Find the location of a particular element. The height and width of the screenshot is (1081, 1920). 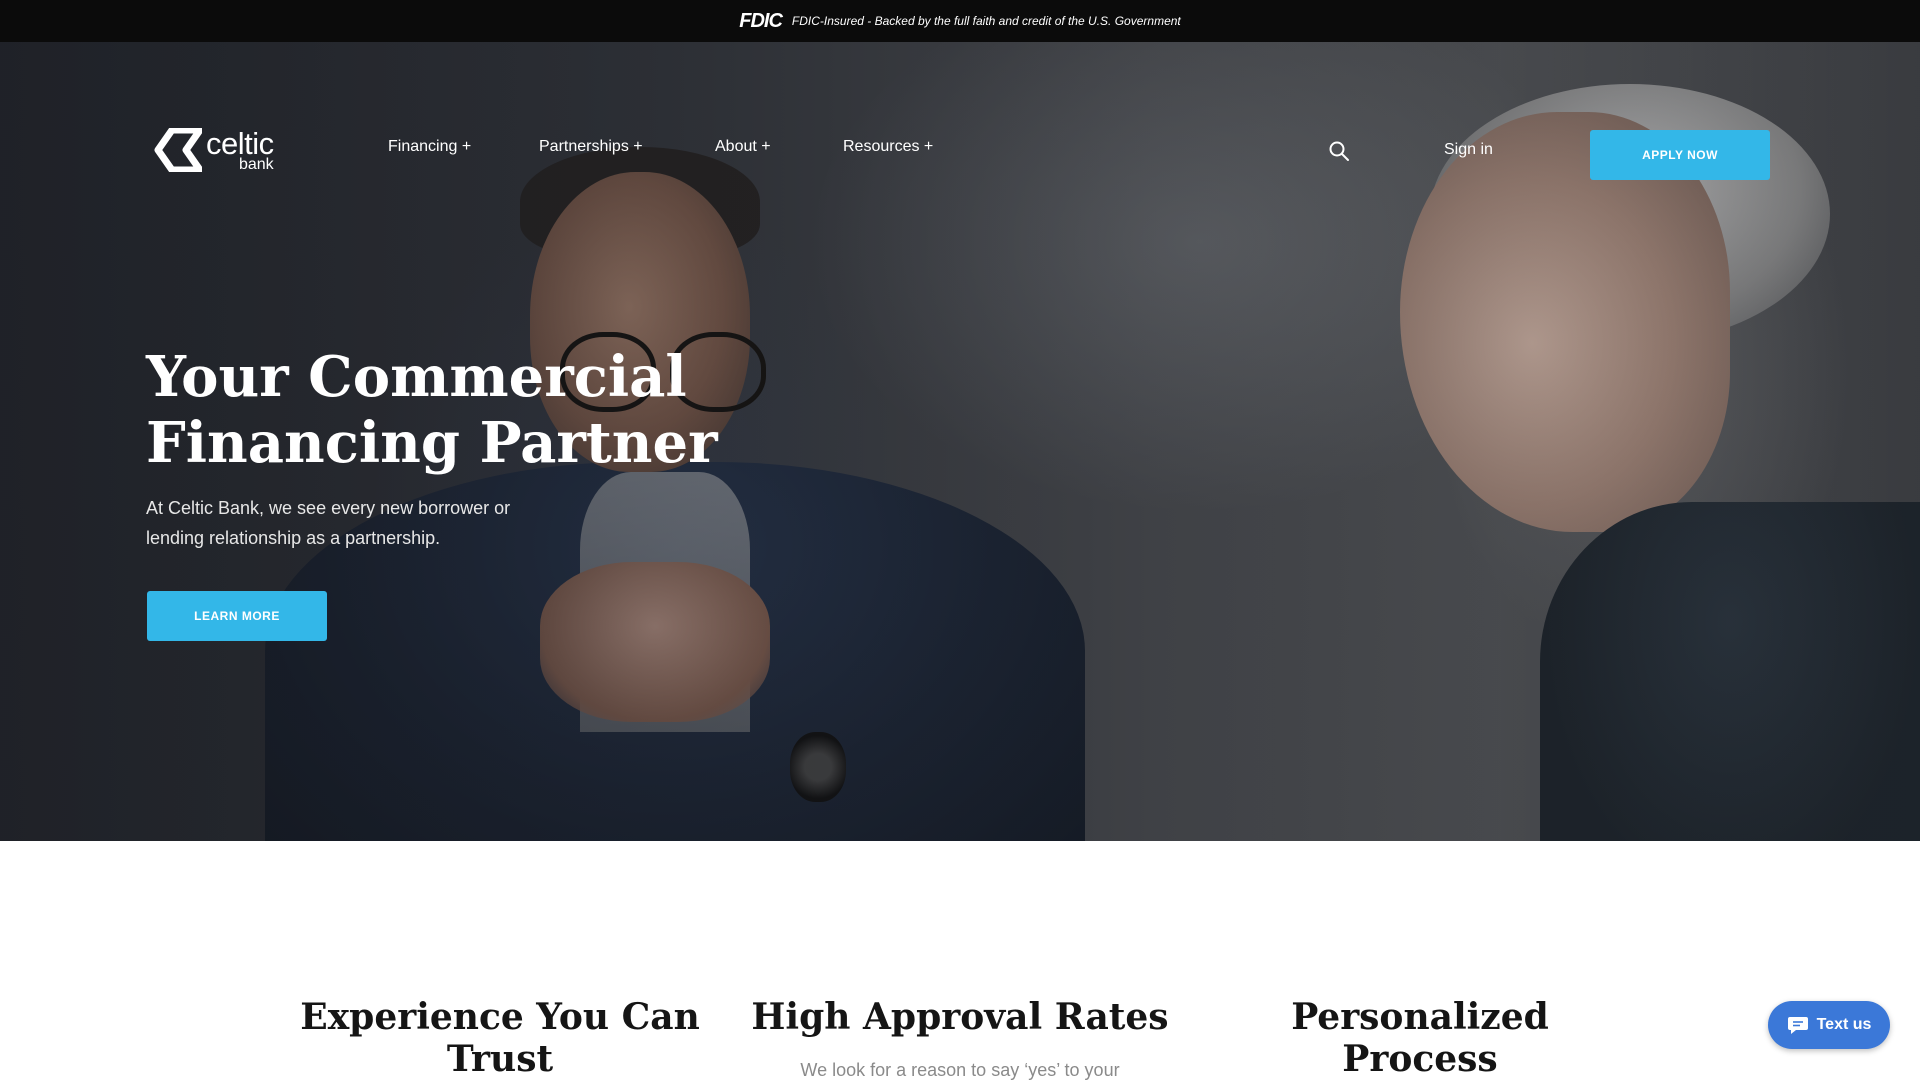

feature-title-experience-line-2: Trust is located at coordinates (500, 1059).